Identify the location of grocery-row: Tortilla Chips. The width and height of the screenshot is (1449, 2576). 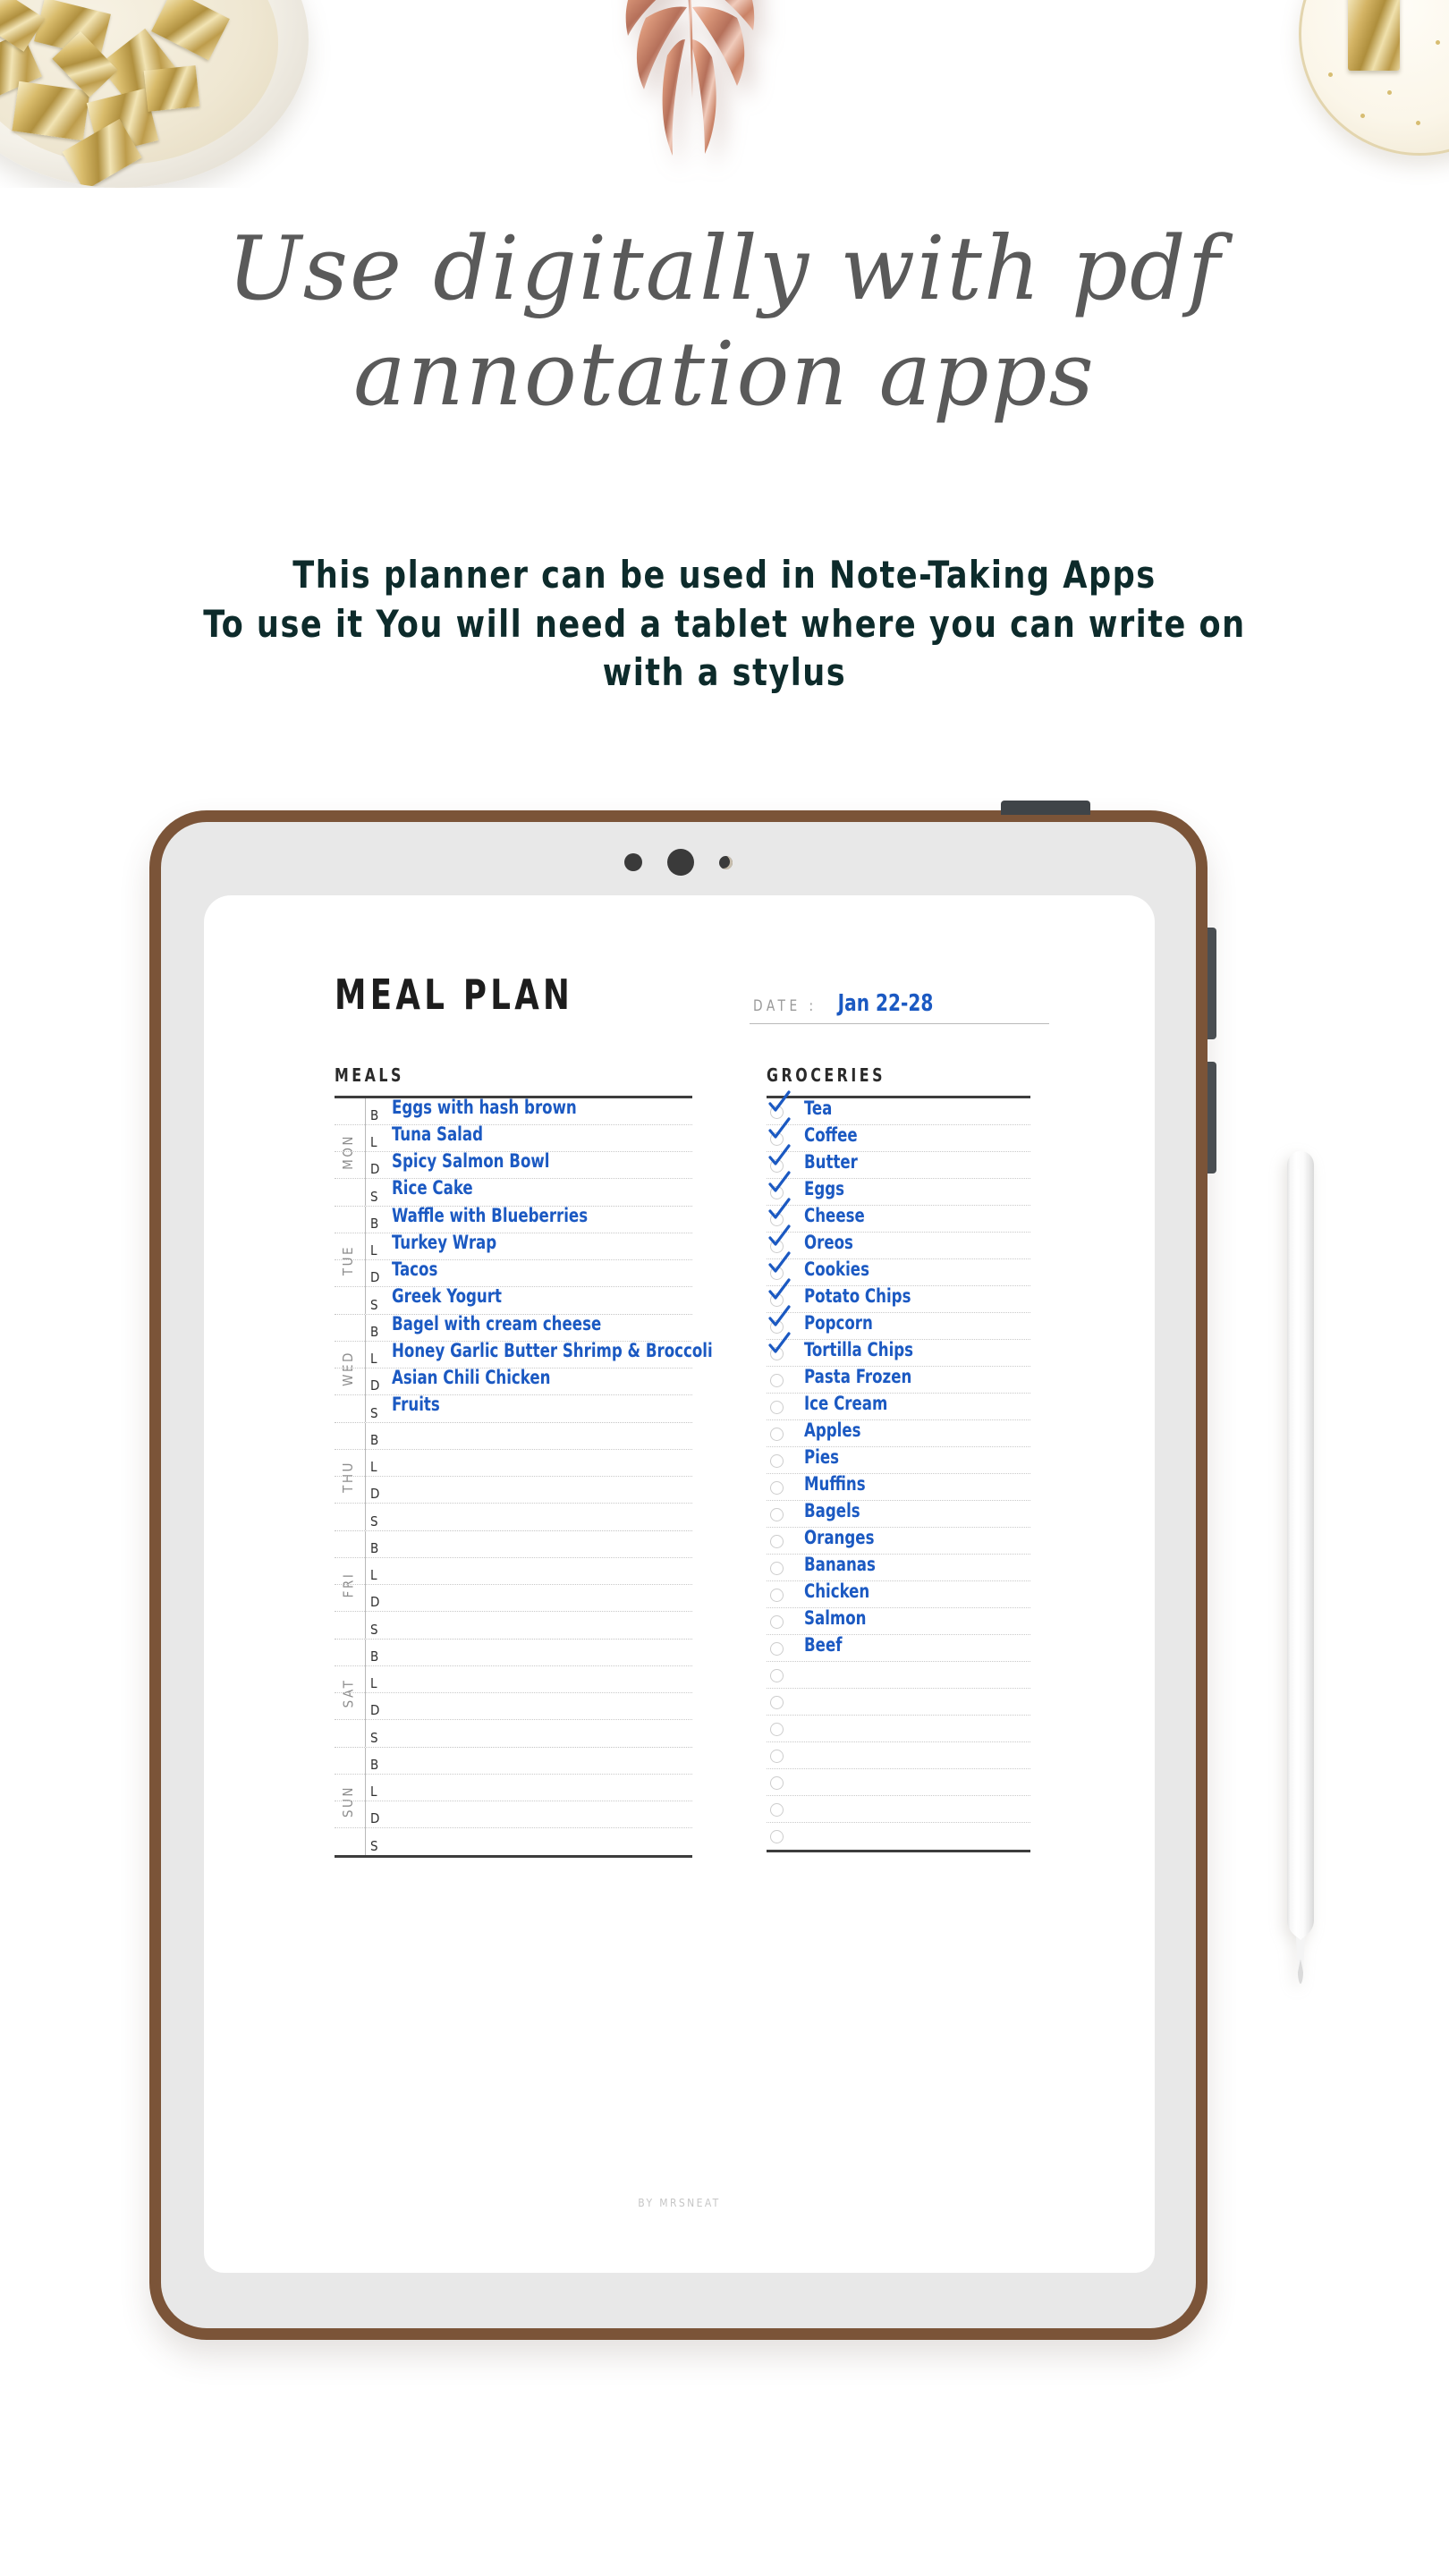
(898, 1349).